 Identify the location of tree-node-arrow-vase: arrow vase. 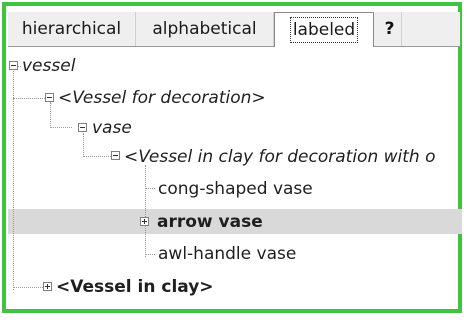
(210, 222).